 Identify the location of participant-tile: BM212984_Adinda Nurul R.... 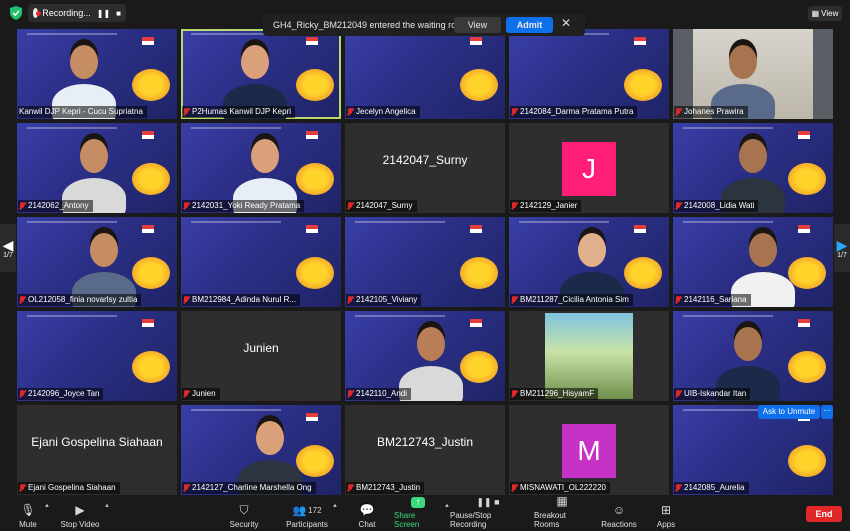
(261, 262).